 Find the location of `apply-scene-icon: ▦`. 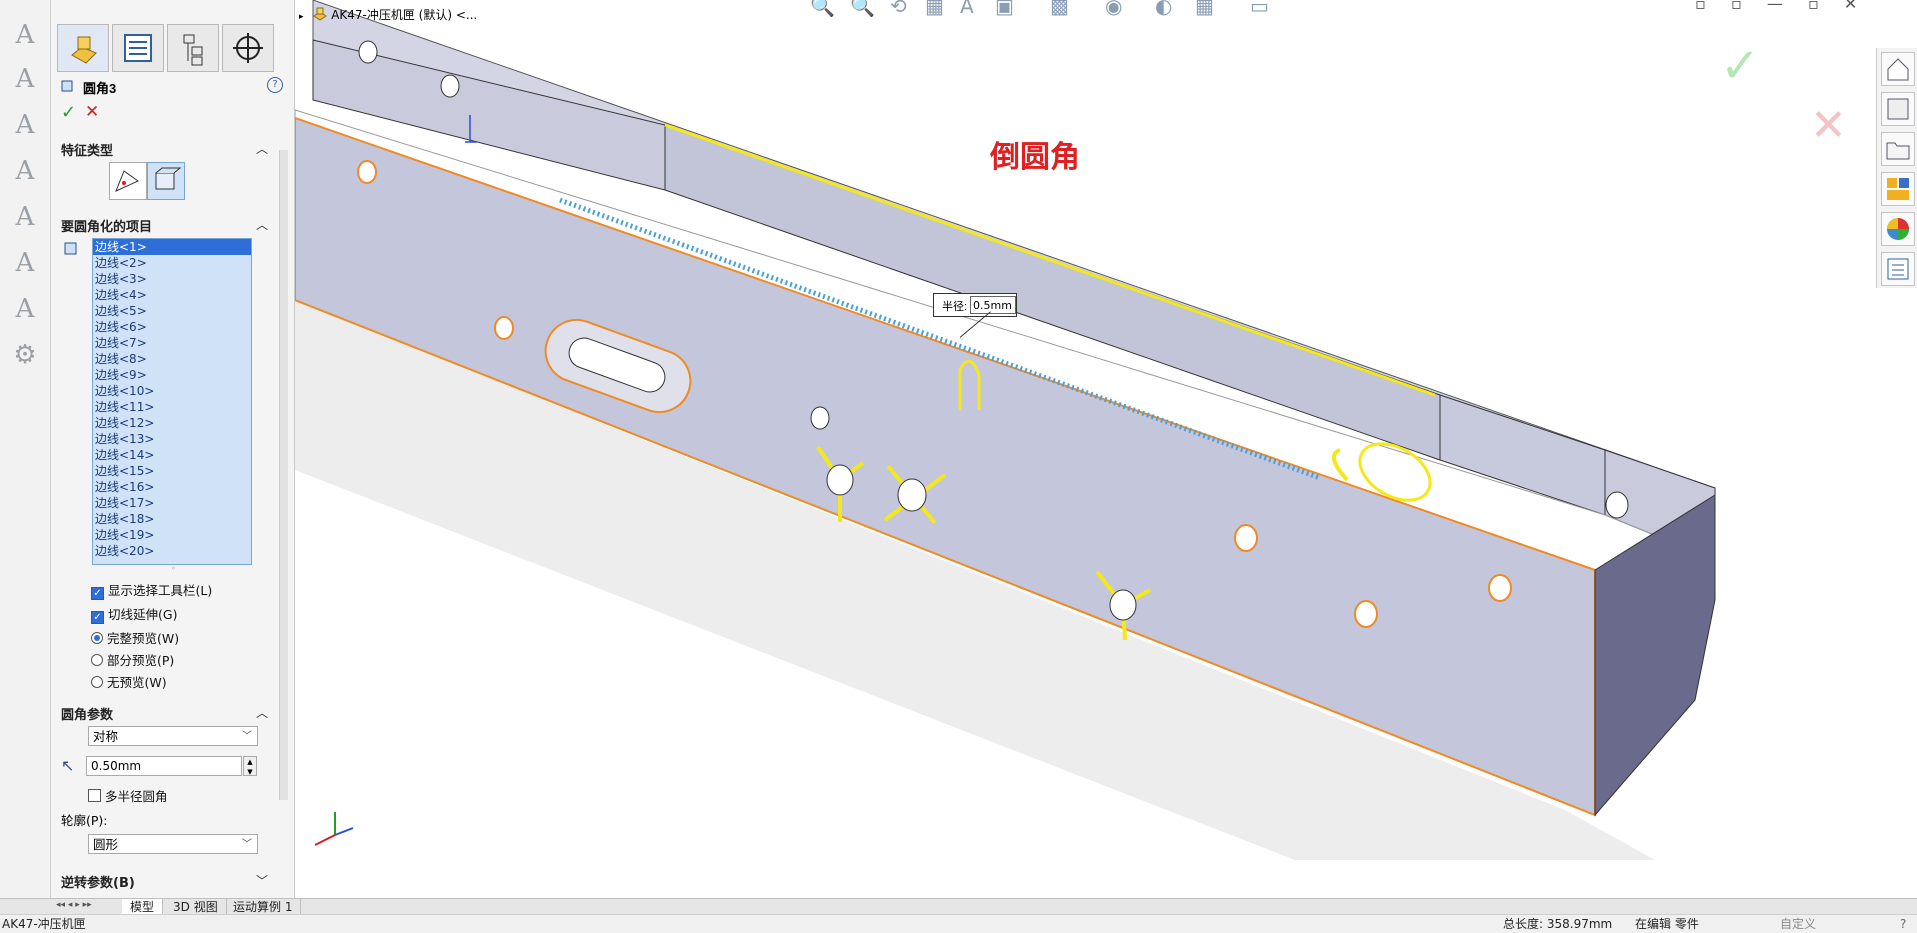

apply-scene-icon: ▦ is located at coordinates (1204, 9).